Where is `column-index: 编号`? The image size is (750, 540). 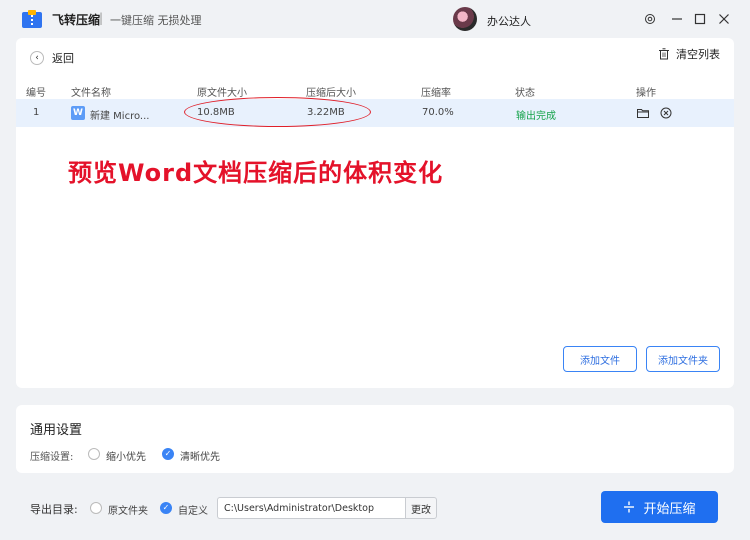
column-index: 编号 is located at coordinates (36, 93).